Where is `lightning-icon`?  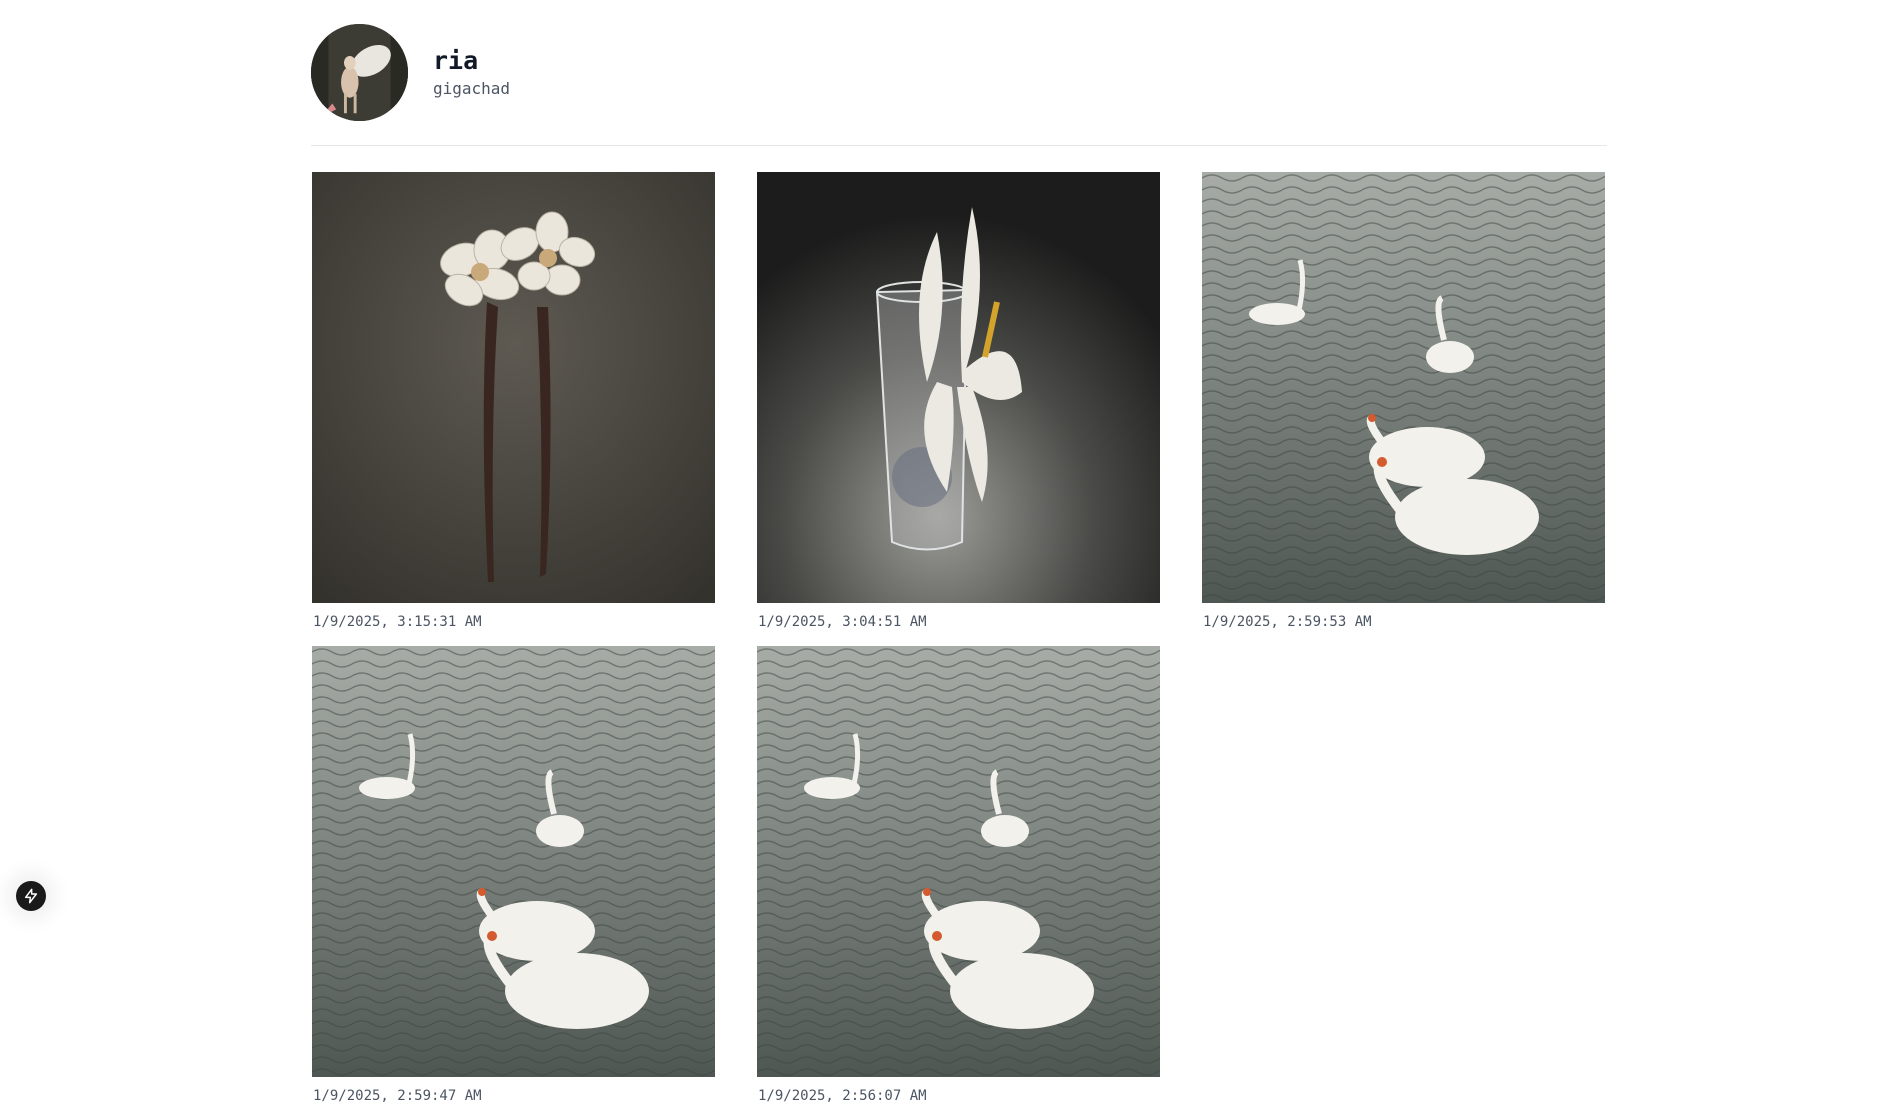 lightning-icon is located at coordinates (31, 896).